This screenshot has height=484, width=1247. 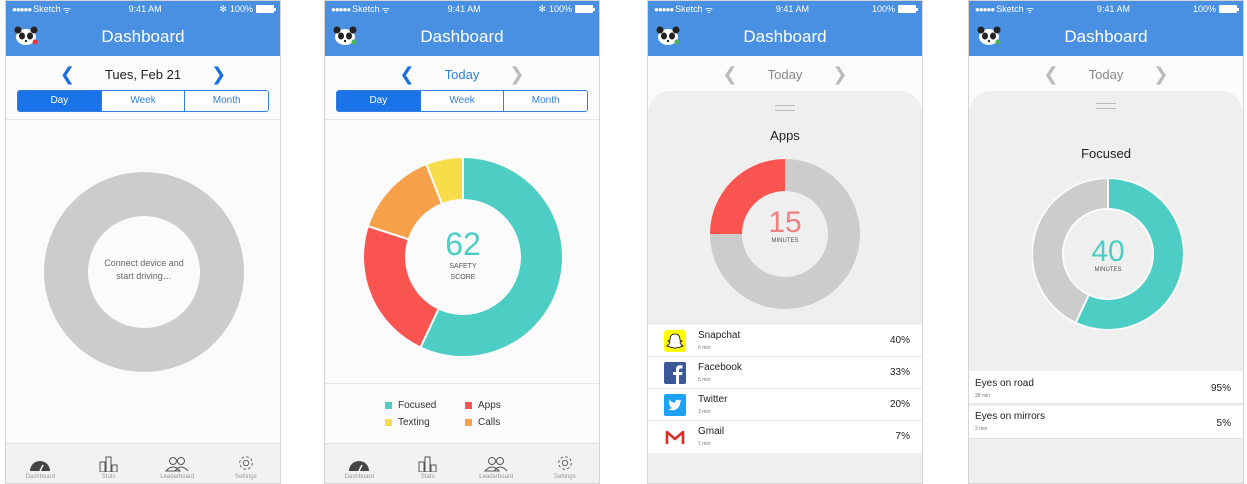 What do you see at coordinates (785, 437) in the screenshot?
I see `list-item: Gmail 1 min 7%` at bounding box center [785, 437].